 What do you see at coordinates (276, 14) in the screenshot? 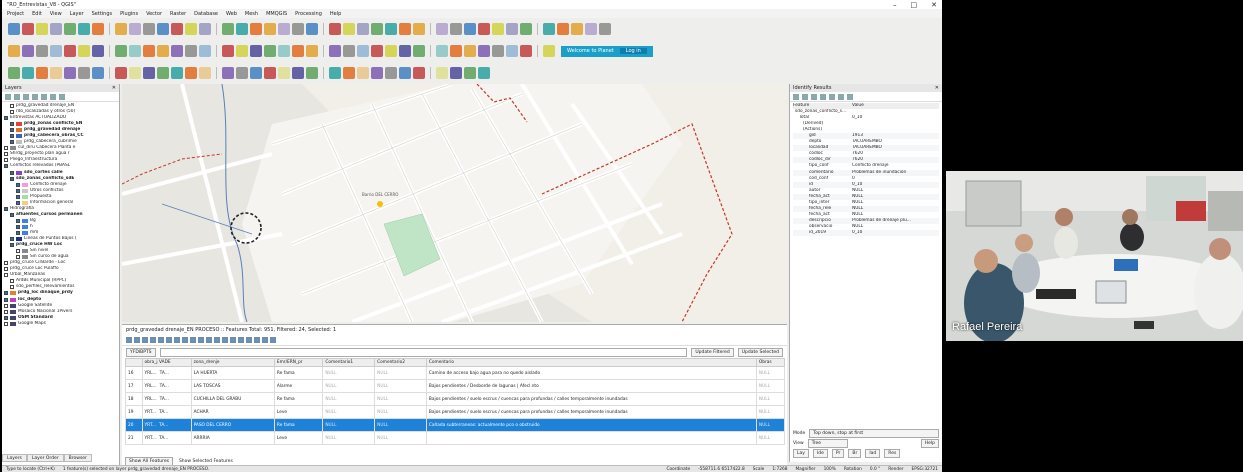
I see `menu-item-mmqgis: MMQGIS` at bounding box center [276, 14].